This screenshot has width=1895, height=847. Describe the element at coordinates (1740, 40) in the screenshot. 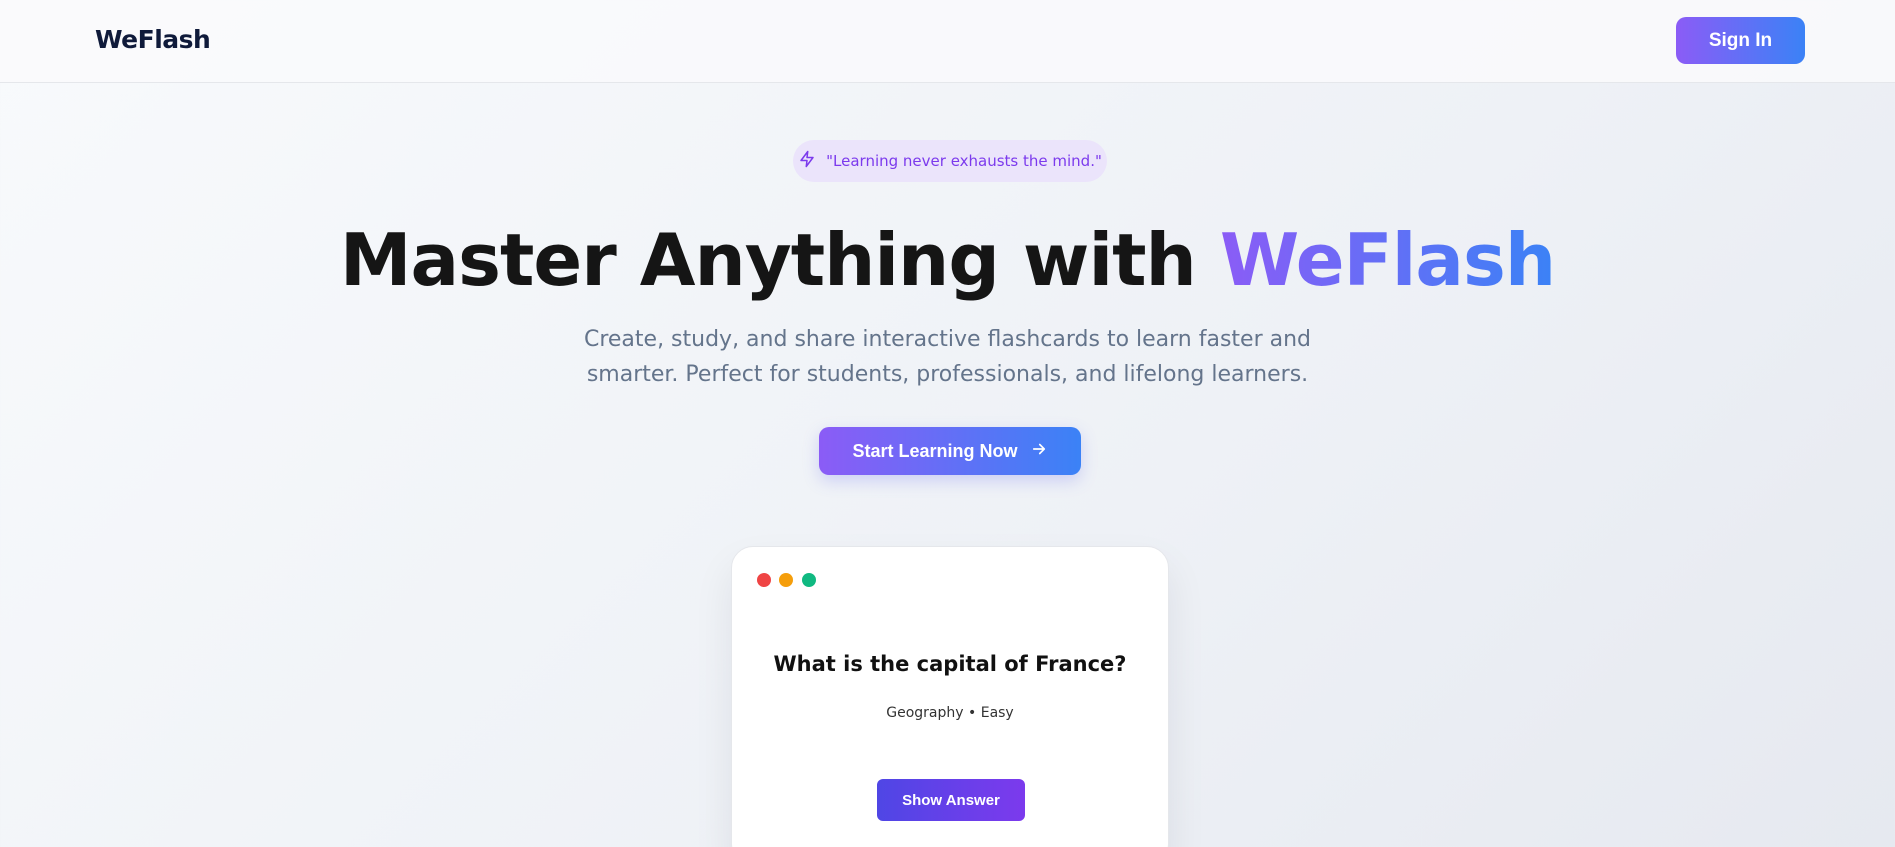

I see `sign-in-button: Sign In` at that location.